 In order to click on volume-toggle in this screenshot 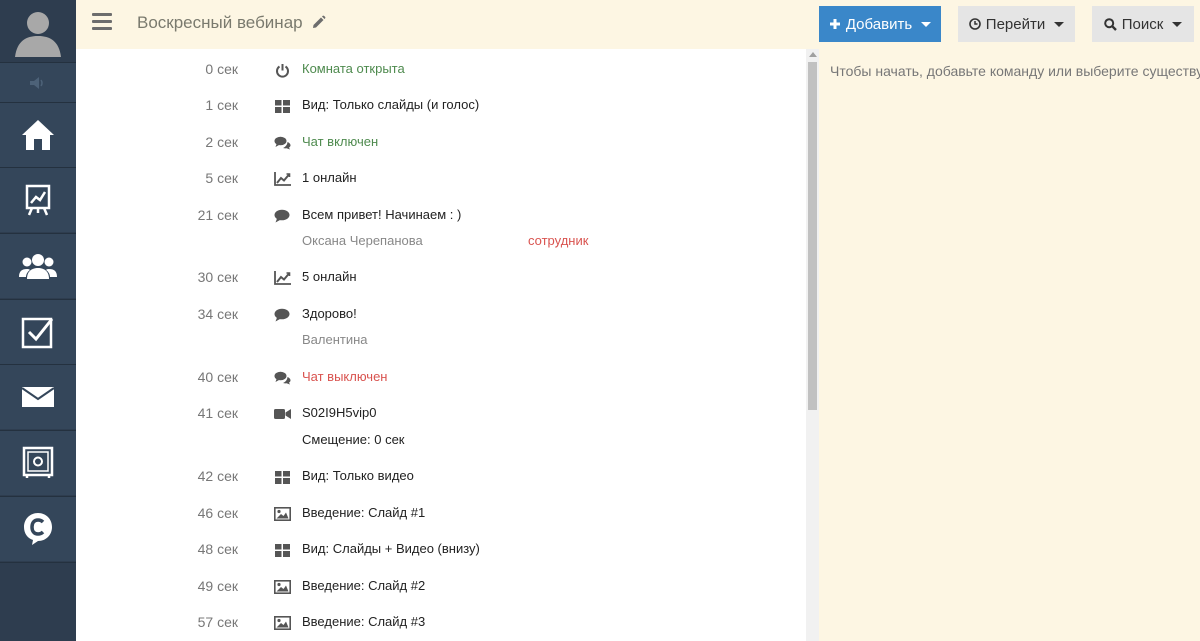, I will do `click(38, 82)`.